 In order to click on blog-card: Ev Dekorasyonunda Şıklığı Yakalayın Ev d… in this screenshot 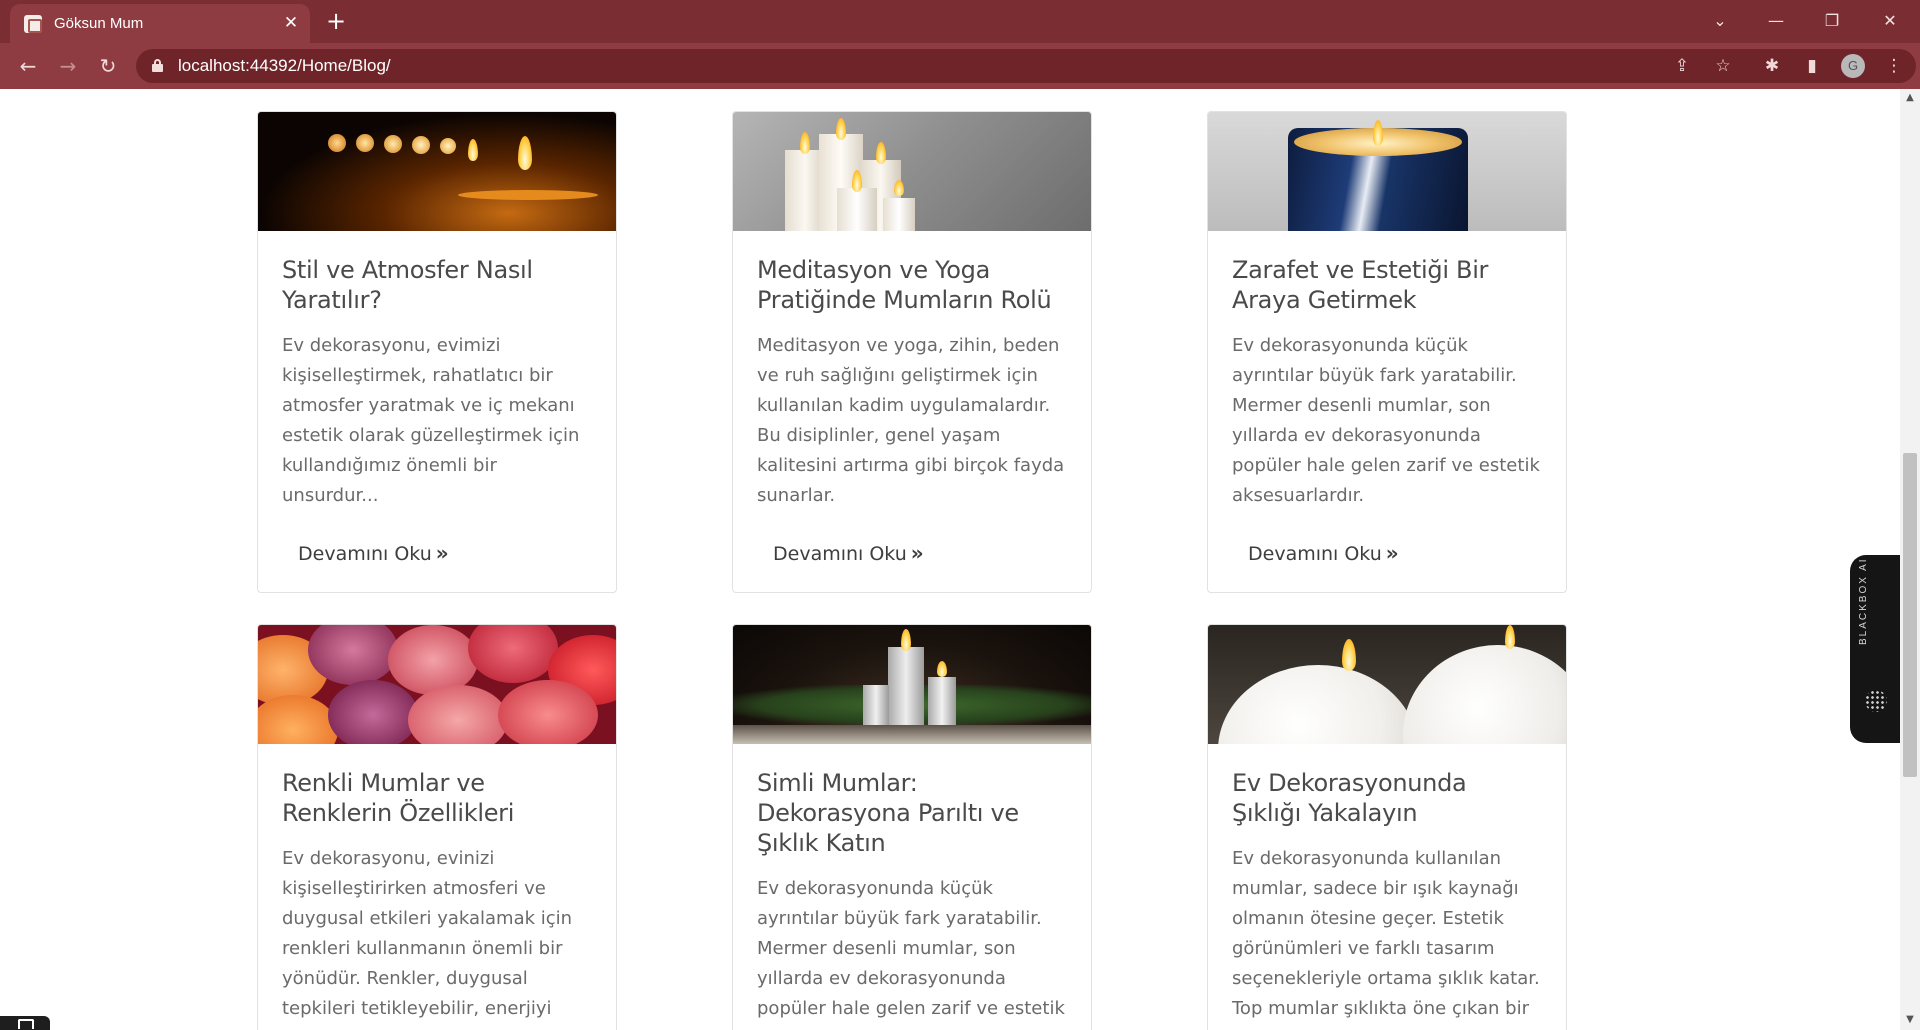, I will do `click(1387, 827)`.